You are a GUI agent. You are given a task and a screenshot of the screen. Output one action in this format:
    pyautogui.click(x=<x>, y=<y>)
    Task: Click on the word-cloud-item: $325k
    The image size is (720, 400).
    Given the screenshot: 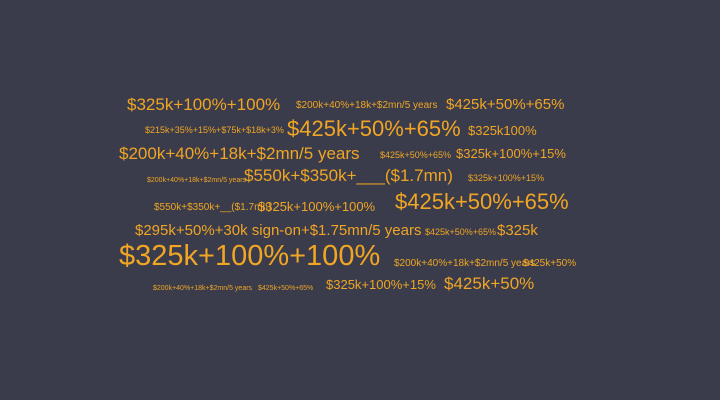 What is the action you would take?
    pyautogui.click(x=517, y=230)
    